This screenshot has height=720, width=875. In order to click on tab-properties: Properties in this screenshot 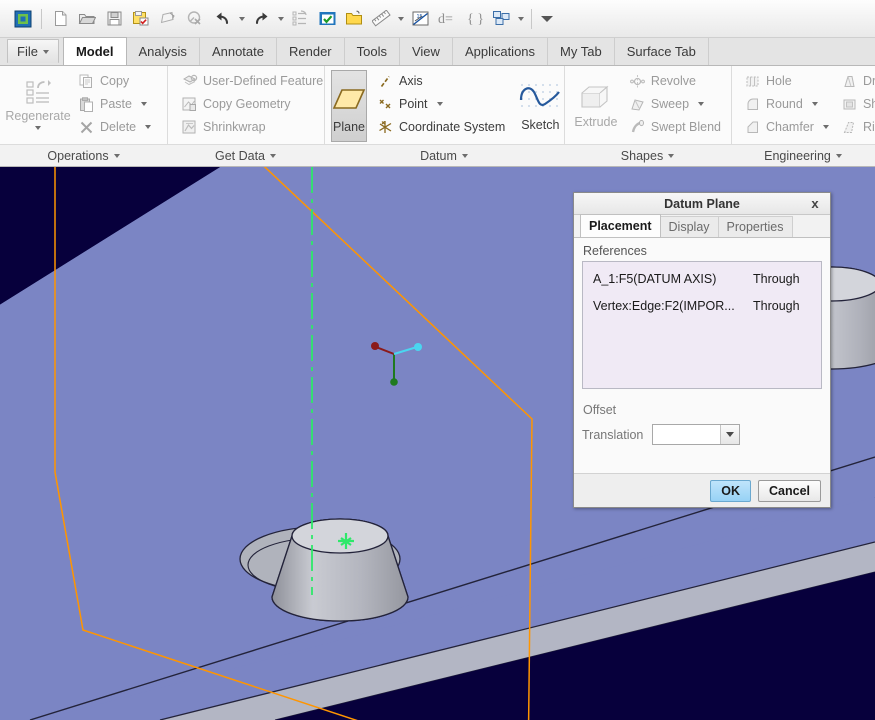, I will do `click(755, 226)`.